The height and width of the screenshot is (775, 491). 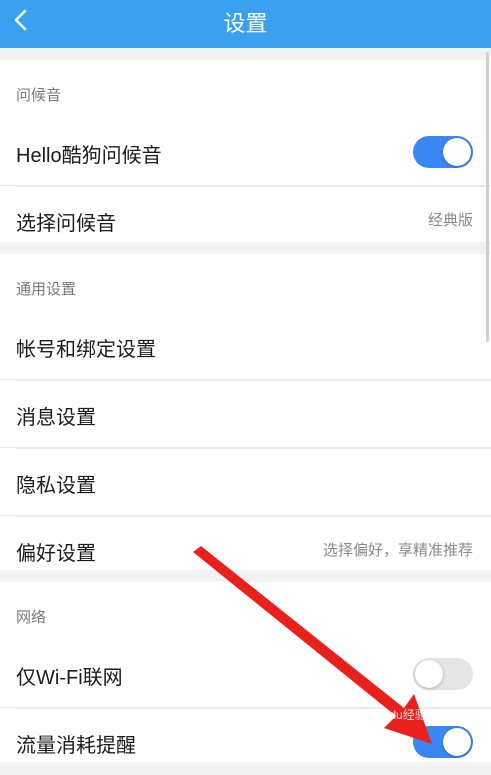 I want to click on page-title: 设置, so click(x=245, y=23).